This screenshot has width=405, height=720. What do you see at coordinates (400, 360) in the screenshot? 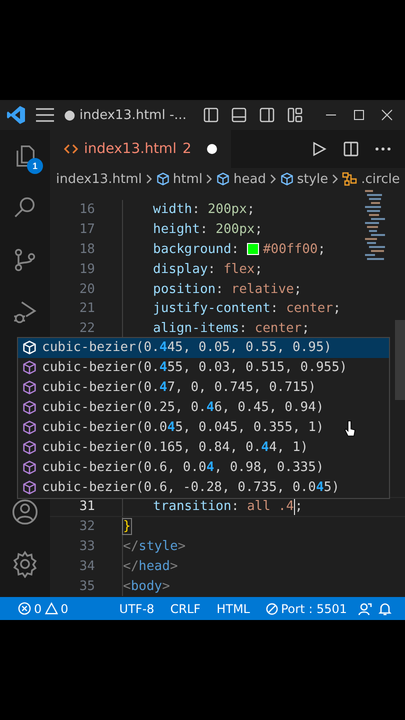
I see `scrollbar-thumb` at bounding box center [400, 360].